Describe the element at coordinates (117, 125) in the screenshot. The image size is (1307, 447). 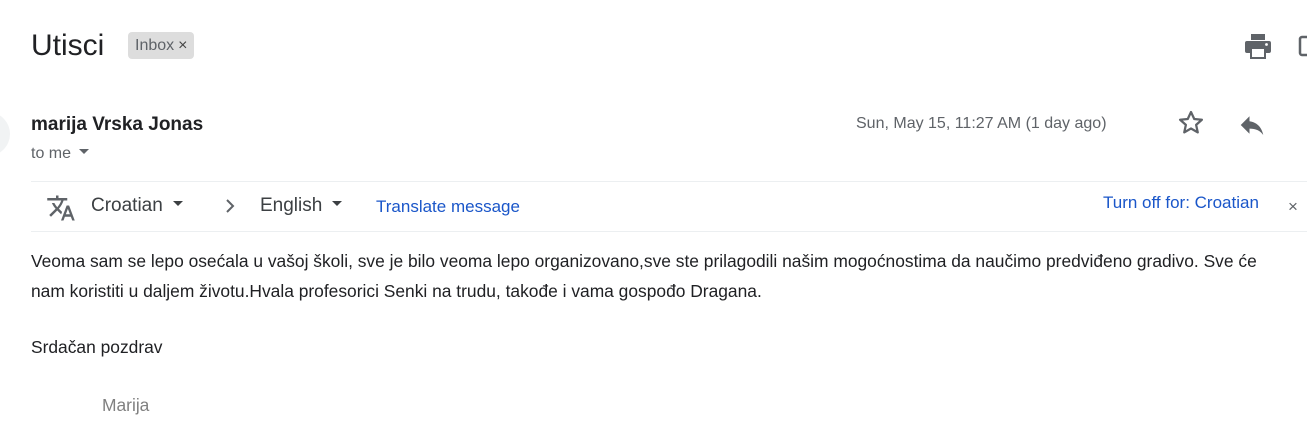
I see `sender-name: marija Vrska Jonas` at that location.